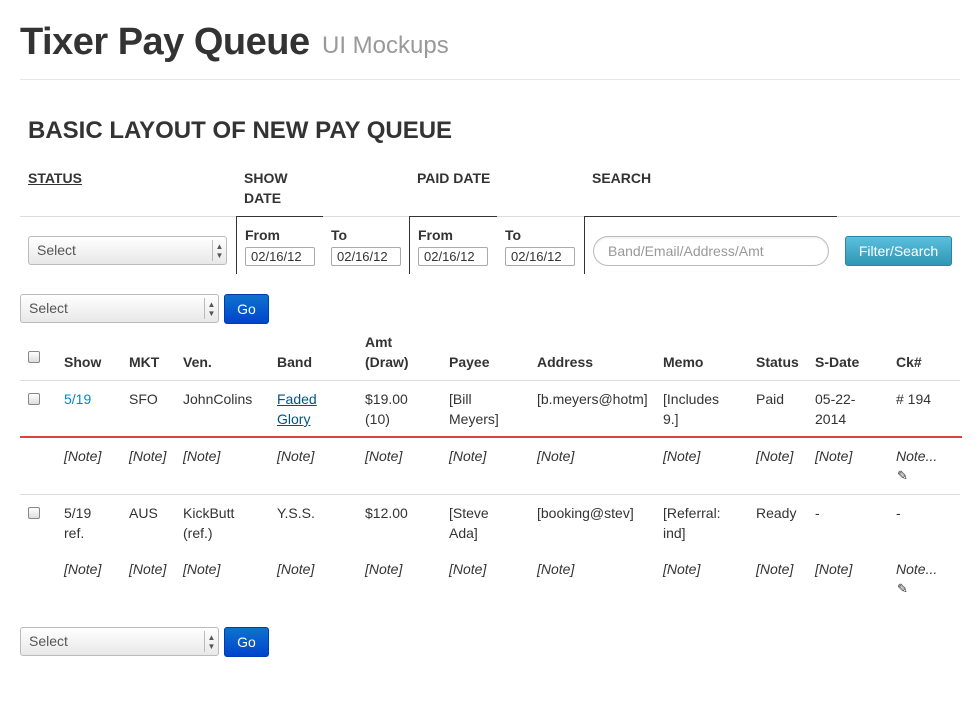 This screenshot has width=980, height=701. I want to click on status-cell: Paid, so click(770, 399).